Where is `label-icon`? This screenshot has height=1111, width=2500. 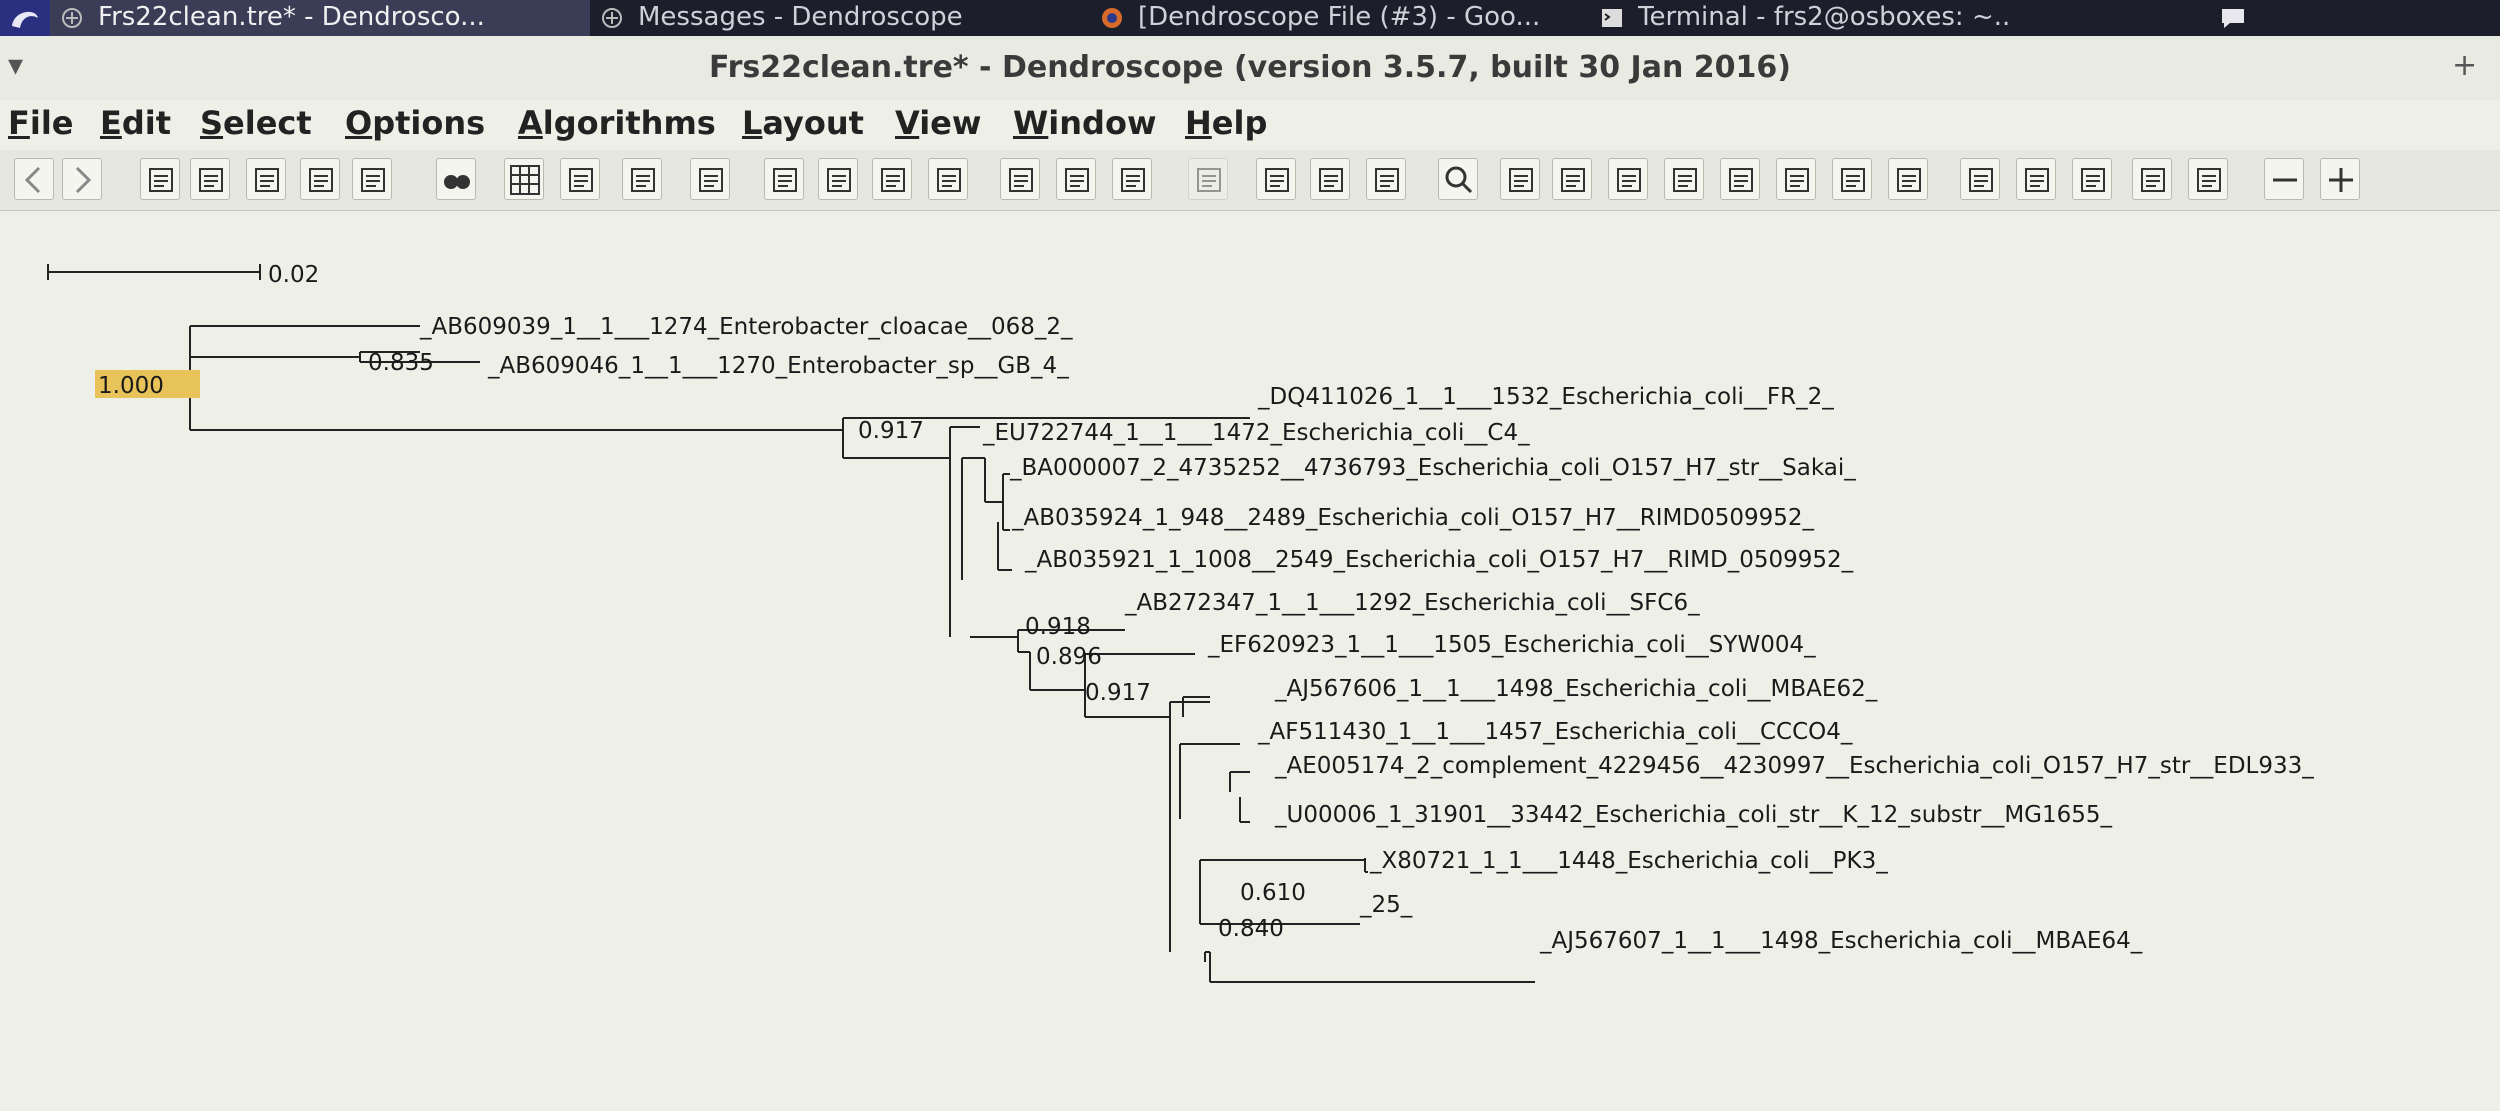
label-icon is located at coordinates (2209, 180).